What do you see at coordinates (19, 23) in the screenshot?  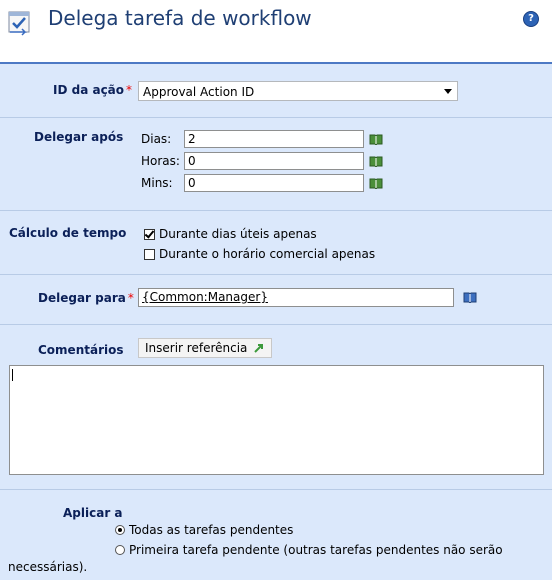 I see `workflow-delegate-icon` at bounding box center [19, 23].